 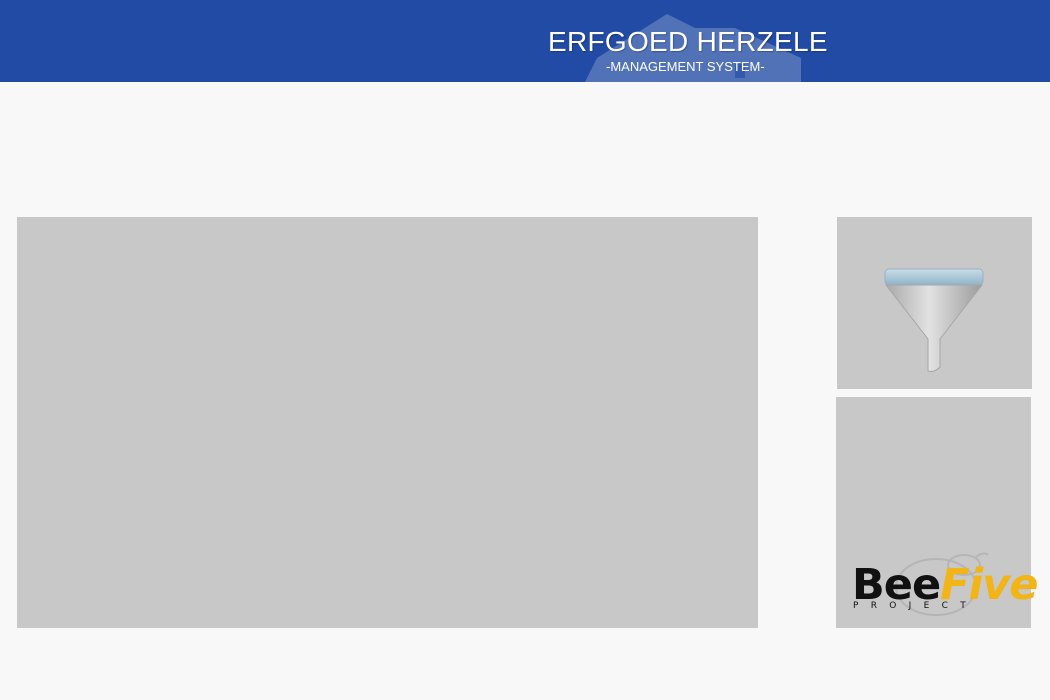 What do you see at coordinates (688, 41) in the screenshot?
I see `app-title: ERFGOED HERZELE` at bounding box center [688, 41].